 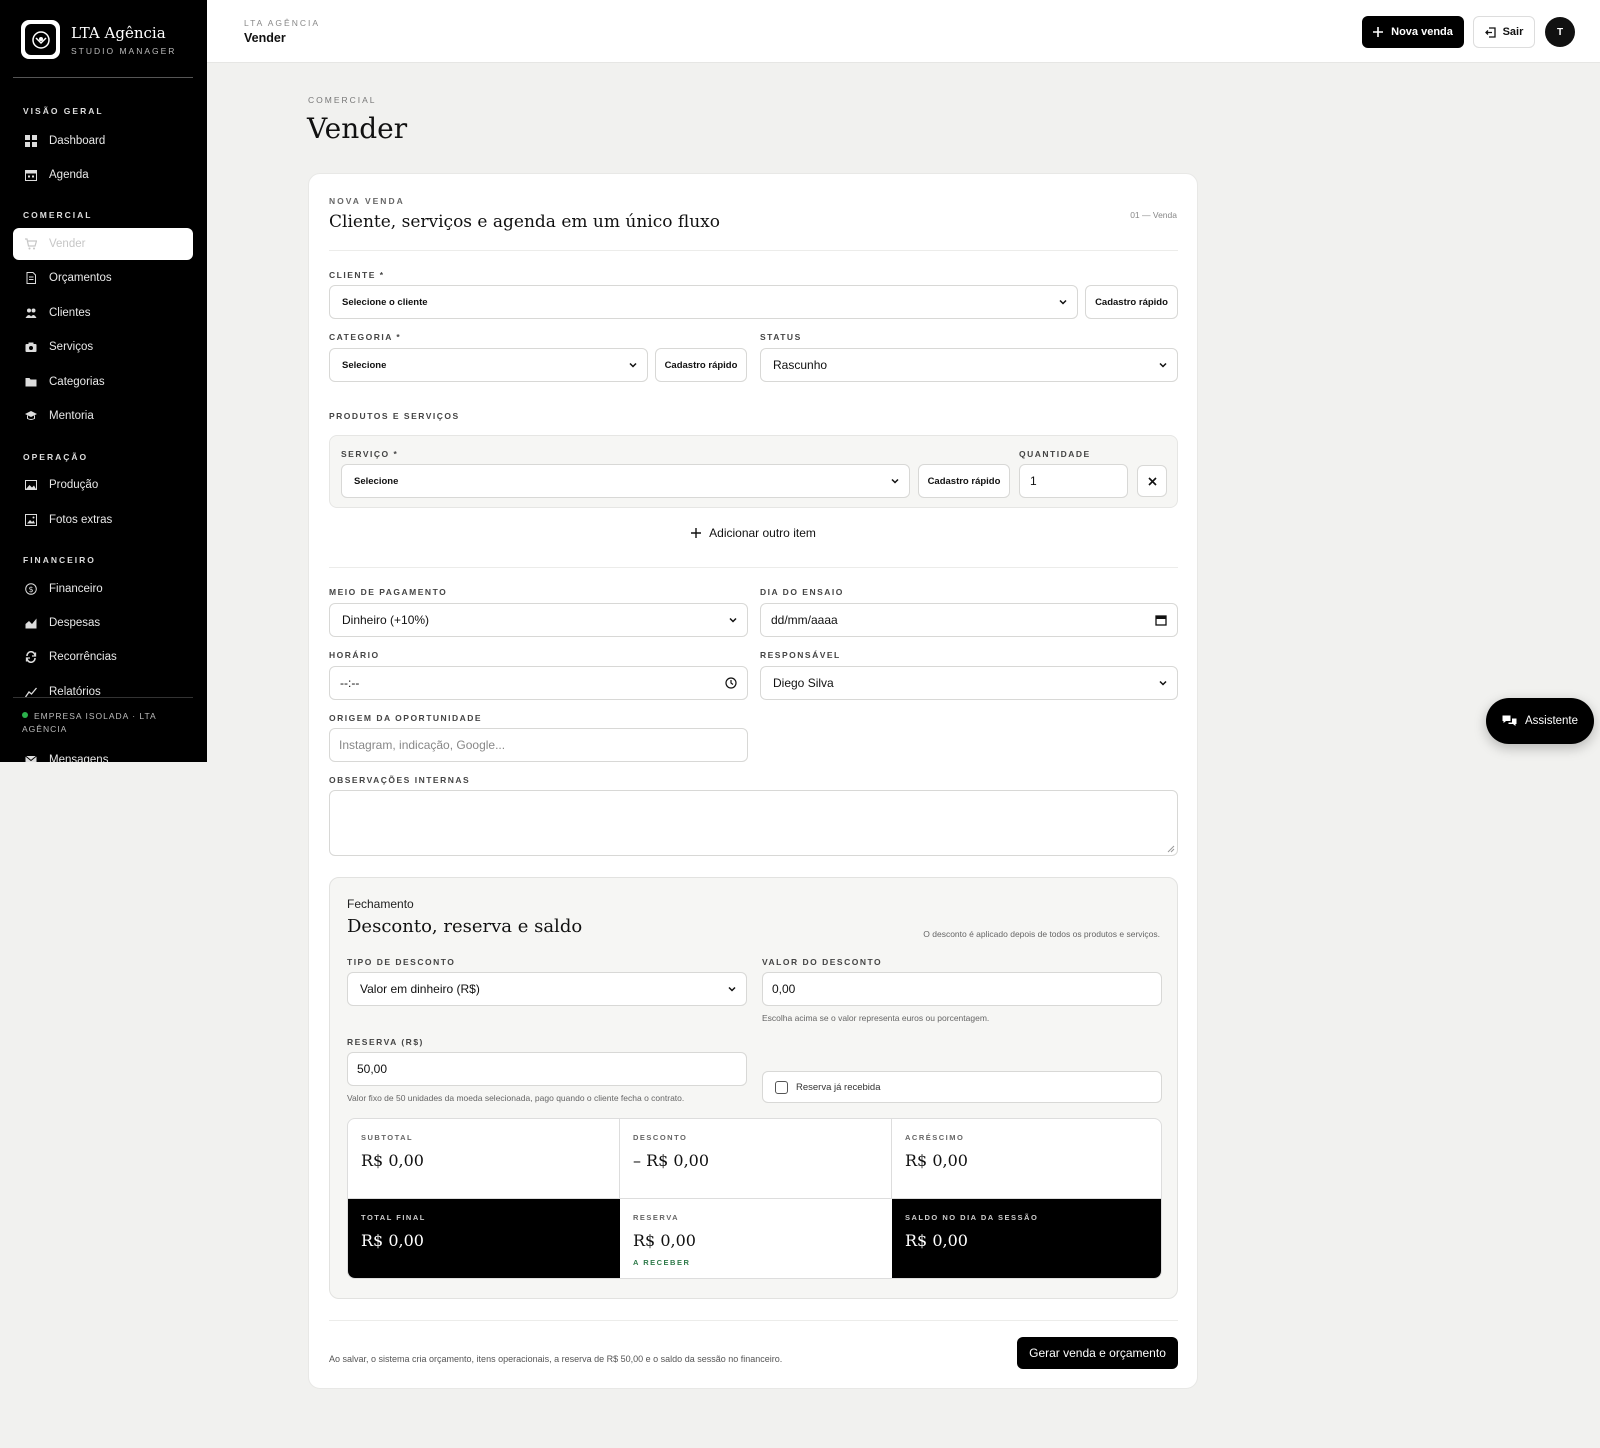 What do you see at coordinates (656, 1217) in the screenshot?
I see `summary-label: RESERVA` at bounding box center [656, 1217].